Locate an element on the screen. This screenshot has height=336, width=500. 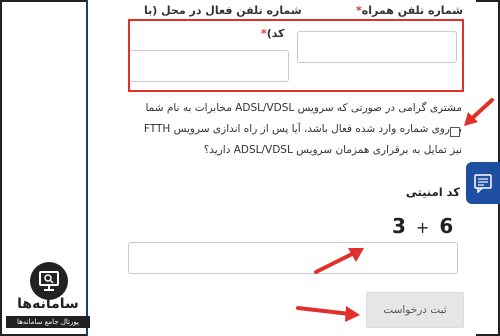
arrow-to-checkbox is located at coordinates (479, 112).